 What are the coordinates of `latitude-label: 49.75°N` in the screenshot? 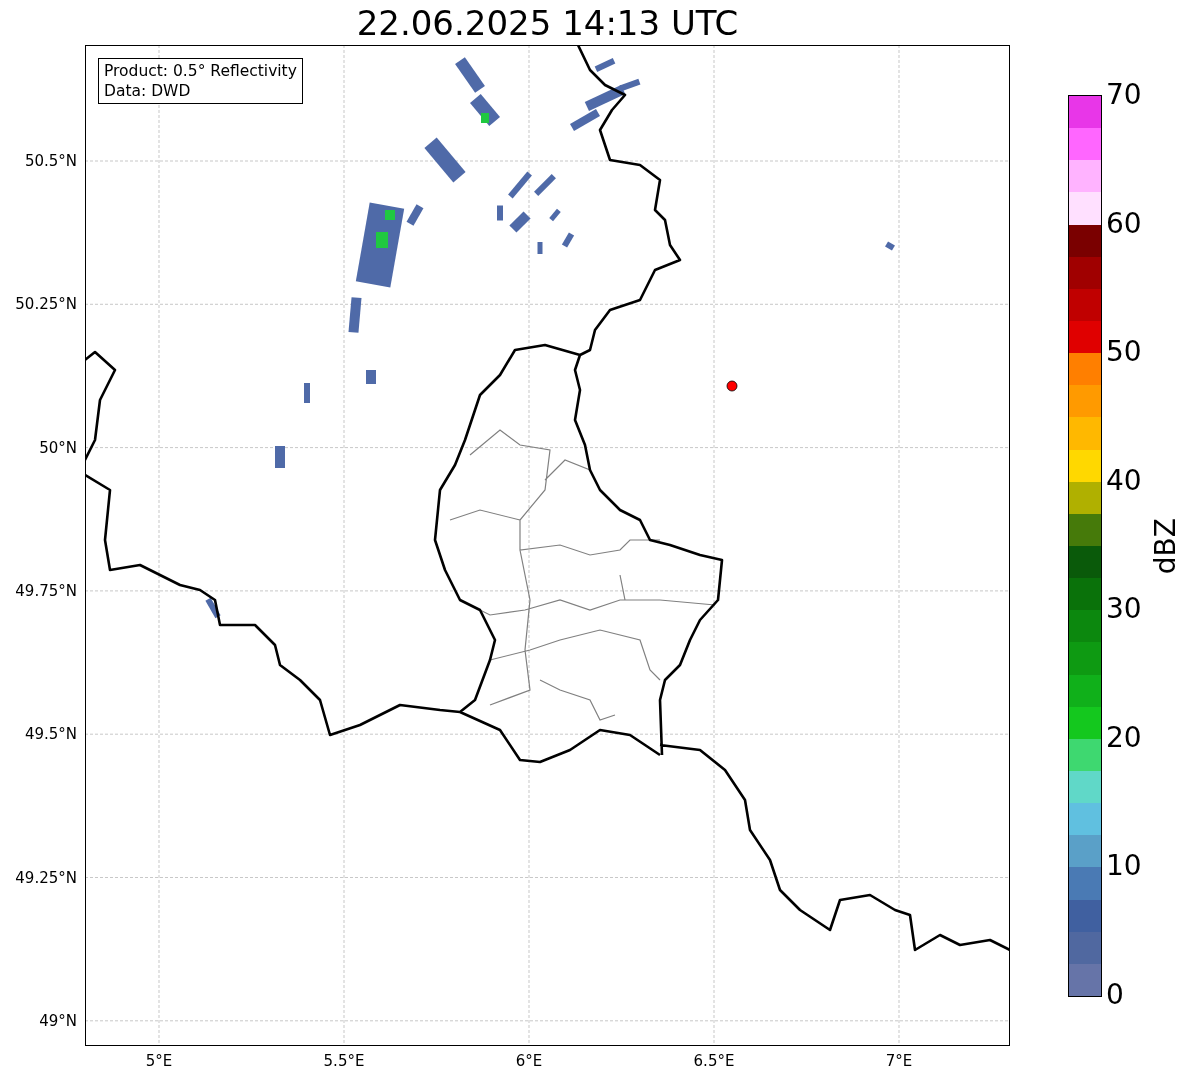 It's located at (46, 590).